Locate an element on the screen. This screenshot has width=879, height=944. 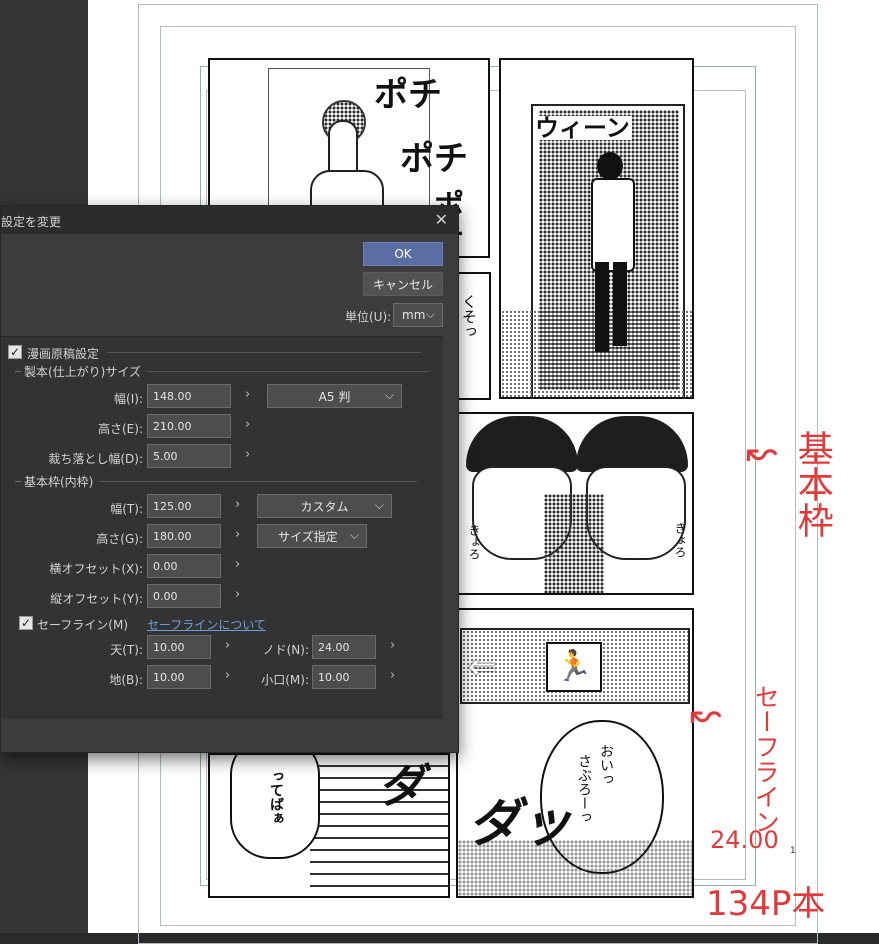
voffset-field: 0.00 is located at coordinates (184, 596).